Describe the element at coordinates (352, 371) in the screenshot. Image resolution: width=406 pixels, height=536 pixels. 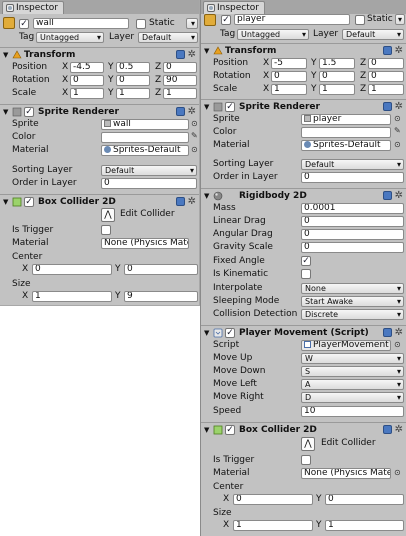
I see `move-down-dropdown: S` at that location.